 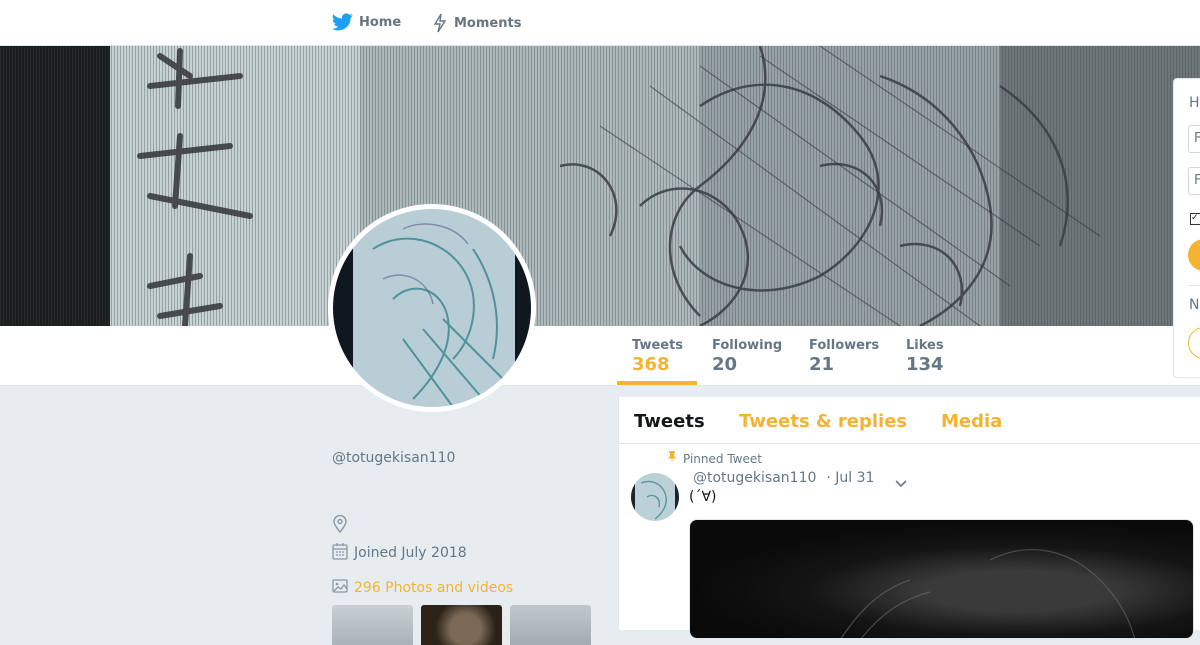 I want to click on stat-likes: Likes 134, so click(x=925, y=356).